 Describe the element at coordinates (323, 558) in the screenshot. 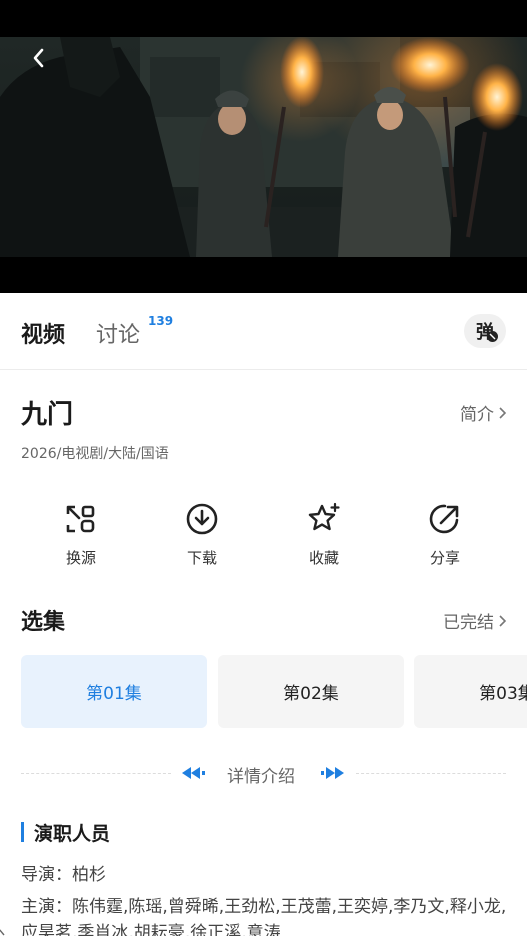

I see `action-label: 收藏` at that location.